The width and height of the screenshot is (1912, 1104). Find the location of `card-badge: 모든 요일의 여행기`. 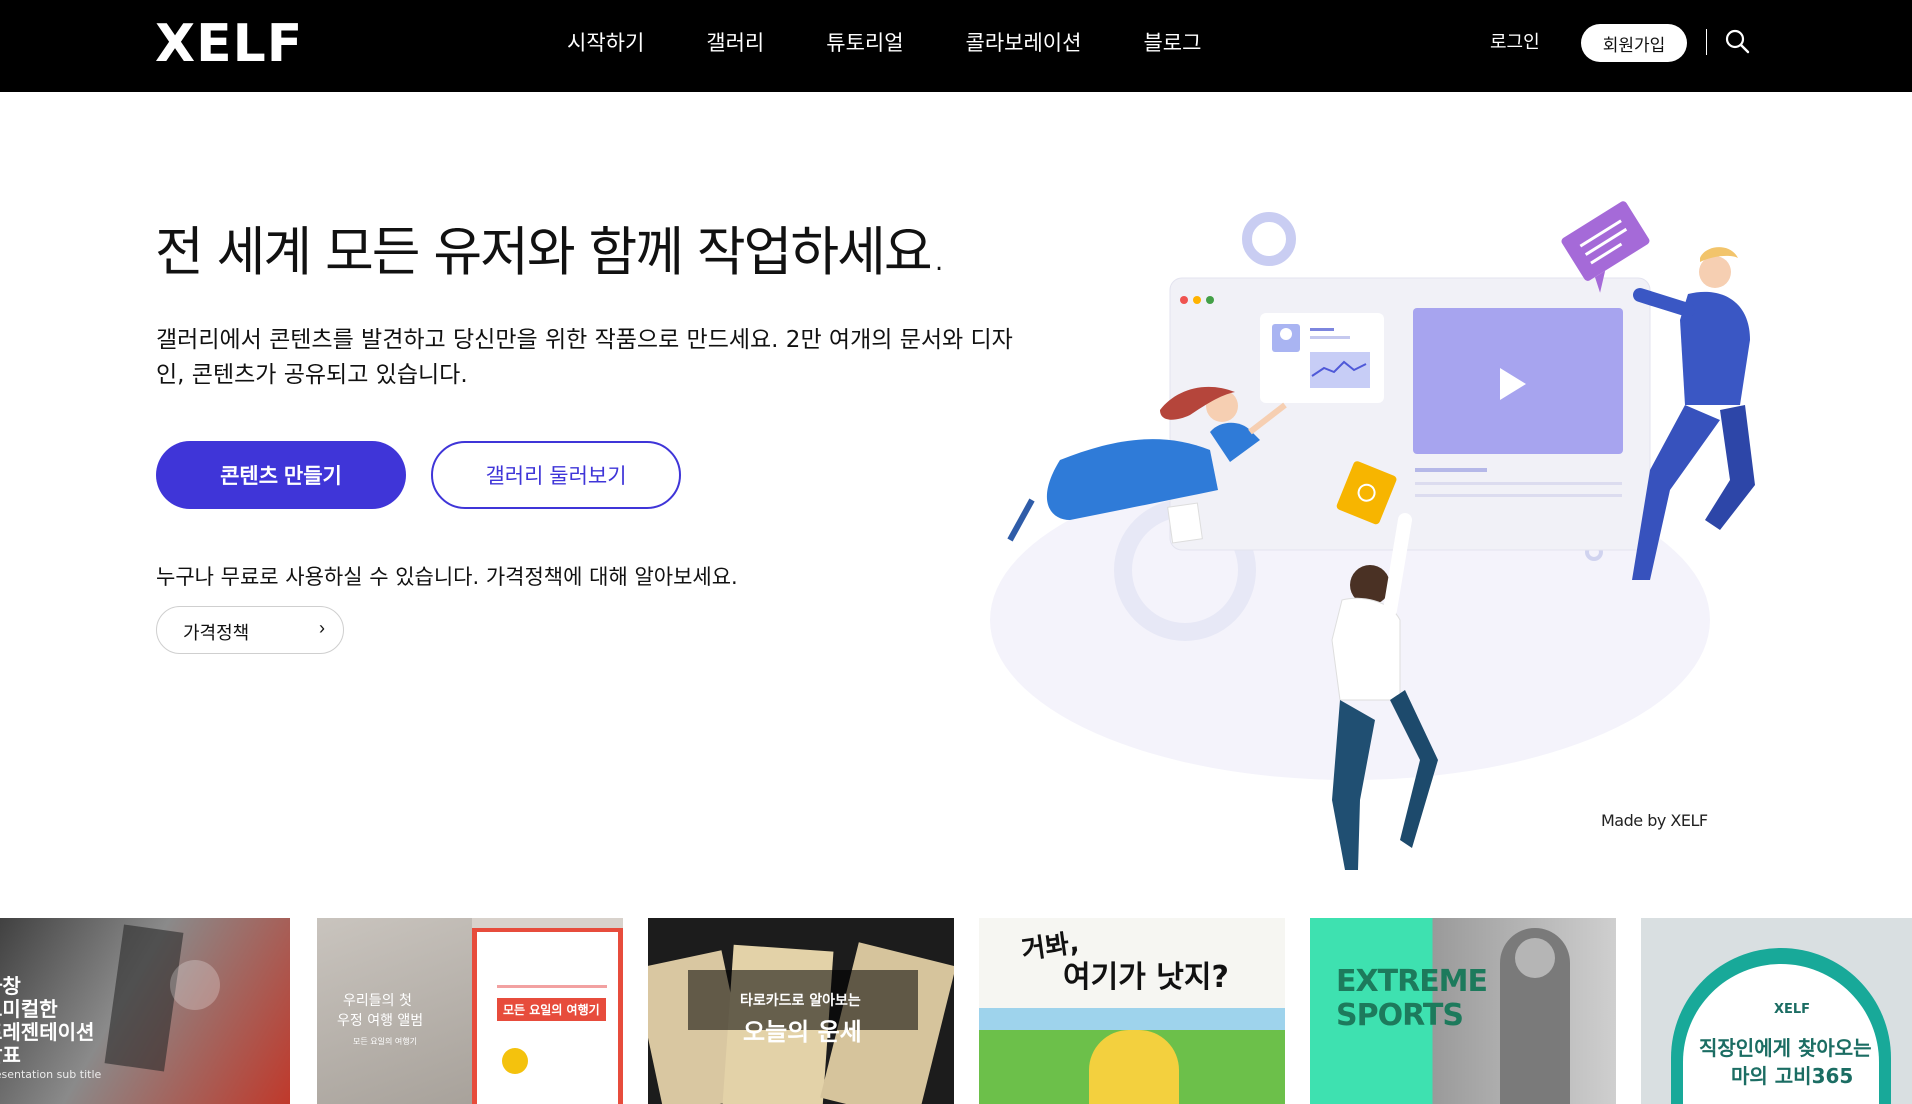

card-badge: 모든 요일의 여행기 is located at coordinates (551, 1009).